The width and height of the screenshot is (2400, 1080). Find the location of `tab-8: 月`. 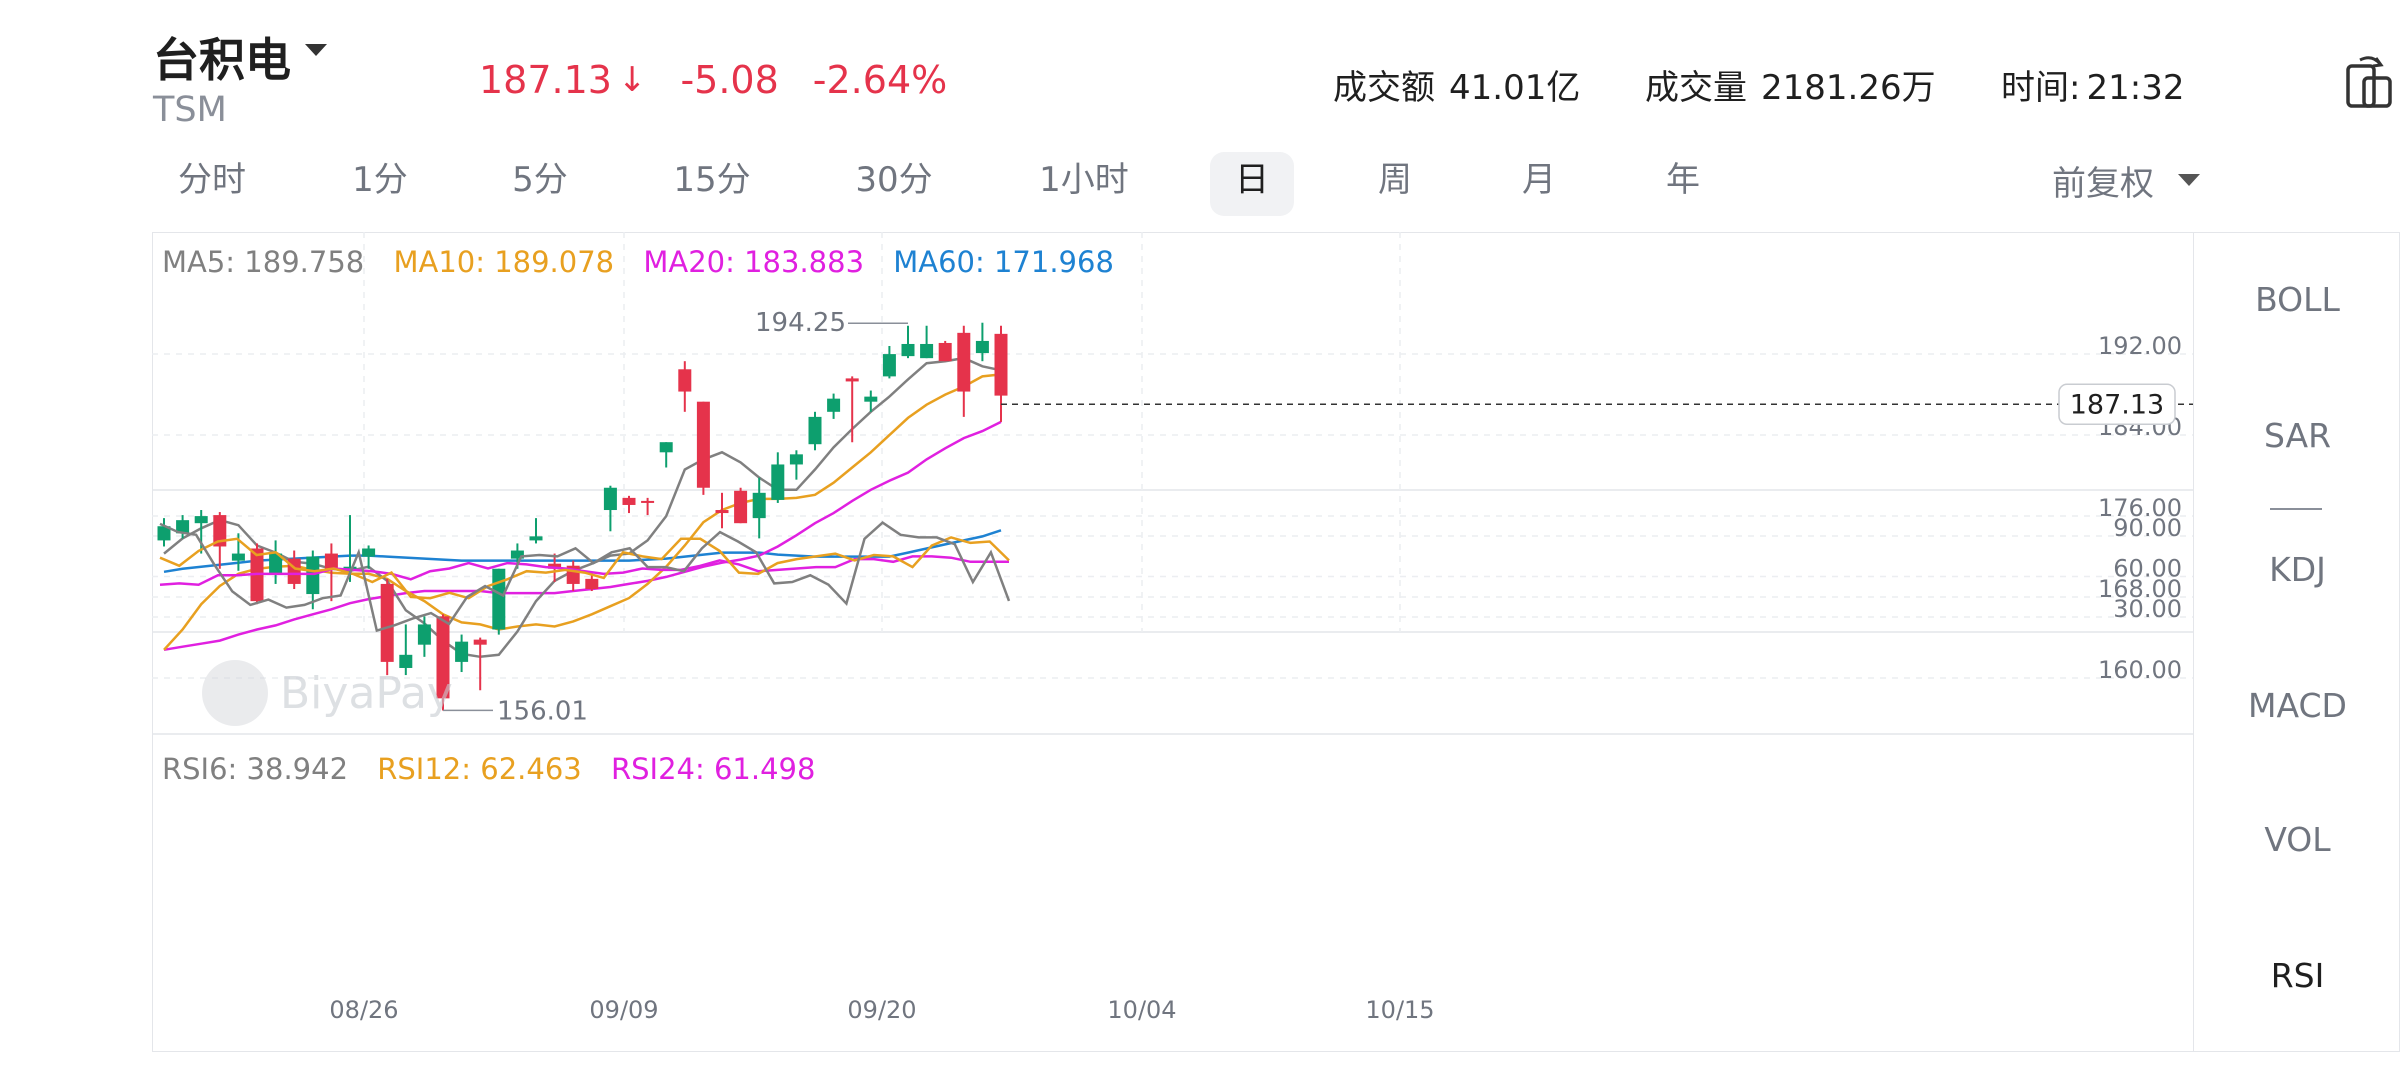

tab-8: 月 is located at coordinates (1539, 184).